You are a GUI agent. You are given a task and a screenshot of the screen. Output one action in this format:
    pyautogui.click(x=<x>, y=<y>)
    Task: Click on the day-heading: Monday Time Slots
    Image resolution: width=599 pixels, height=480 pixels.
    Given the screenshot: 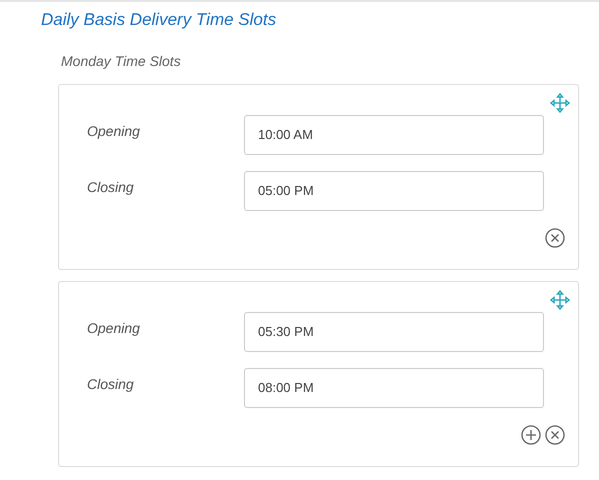 What is the action you would take?
    pyautogui.click(x=121, y=61)
    